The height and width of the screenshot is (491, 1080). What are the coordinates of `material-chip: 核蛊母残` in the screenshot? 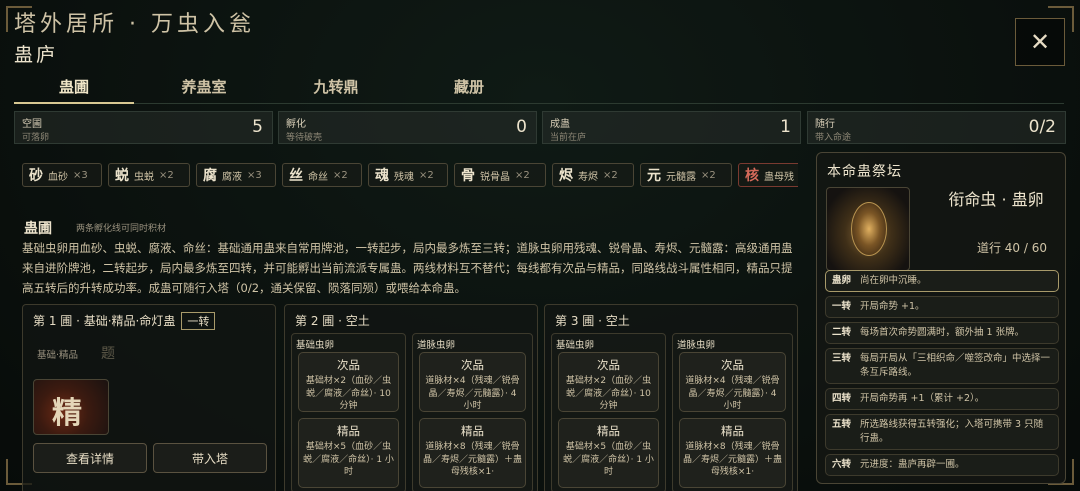 It's located at (768, 175).